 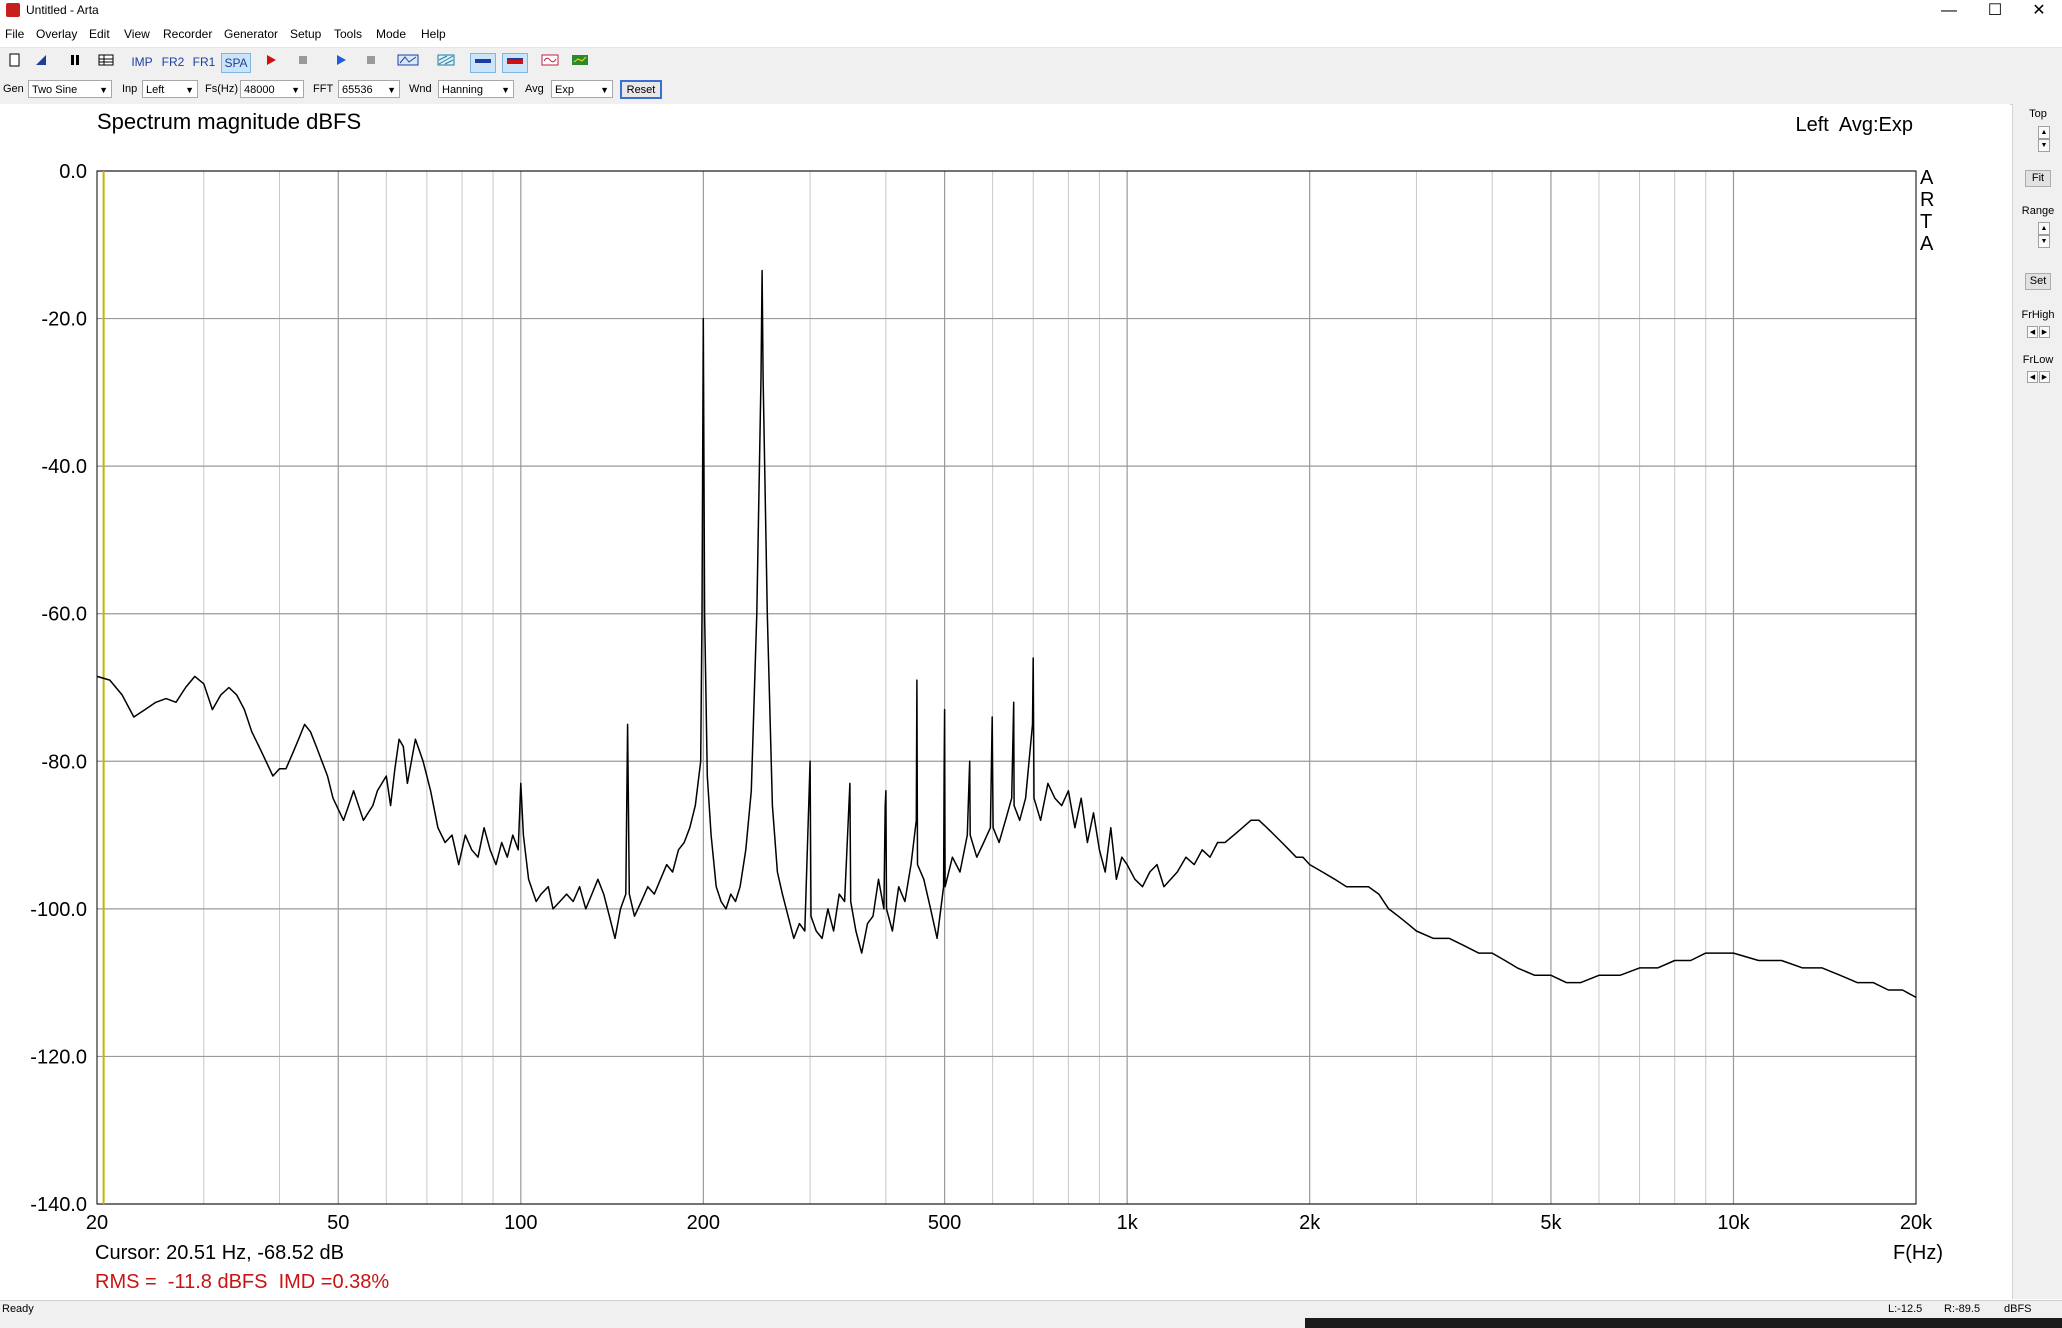 I want to click on minimize-button: —, so click(x=1949, y=10).